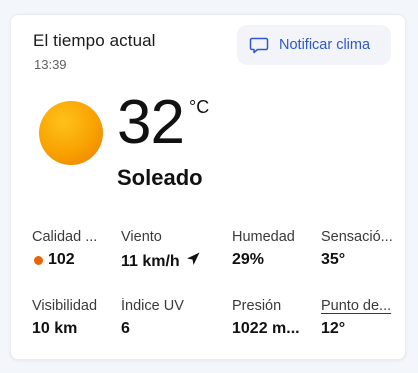  Describe the element at coordinates (333, 259) in the screenshot. I see `feels-like-value: 35°` at that location.